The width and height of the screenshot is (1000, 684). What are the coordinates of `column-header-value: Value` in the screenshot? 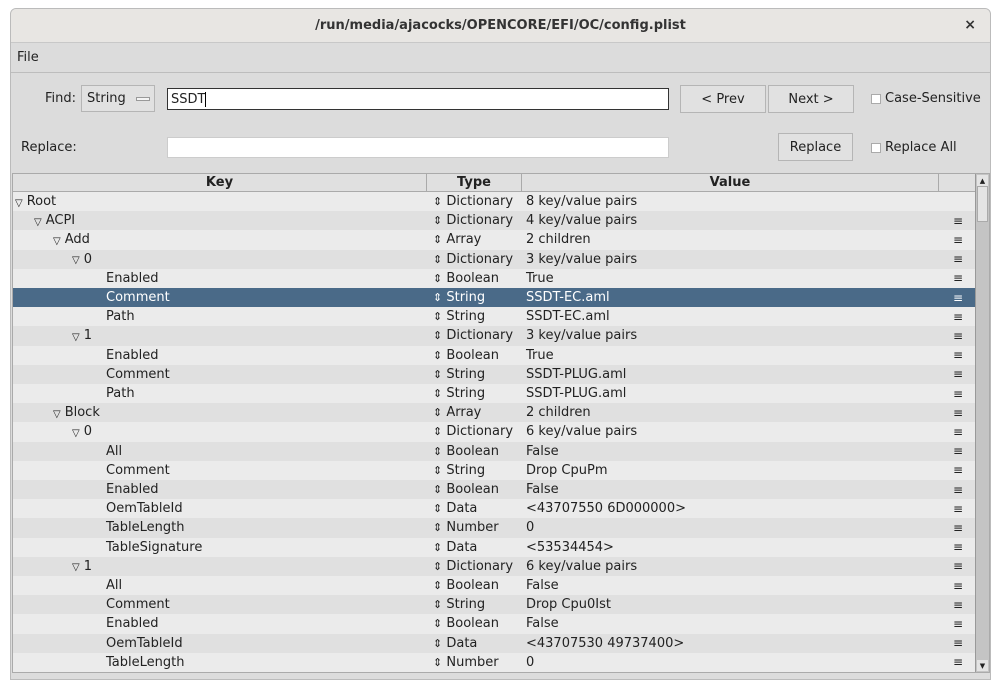 It's located at (730, 183).